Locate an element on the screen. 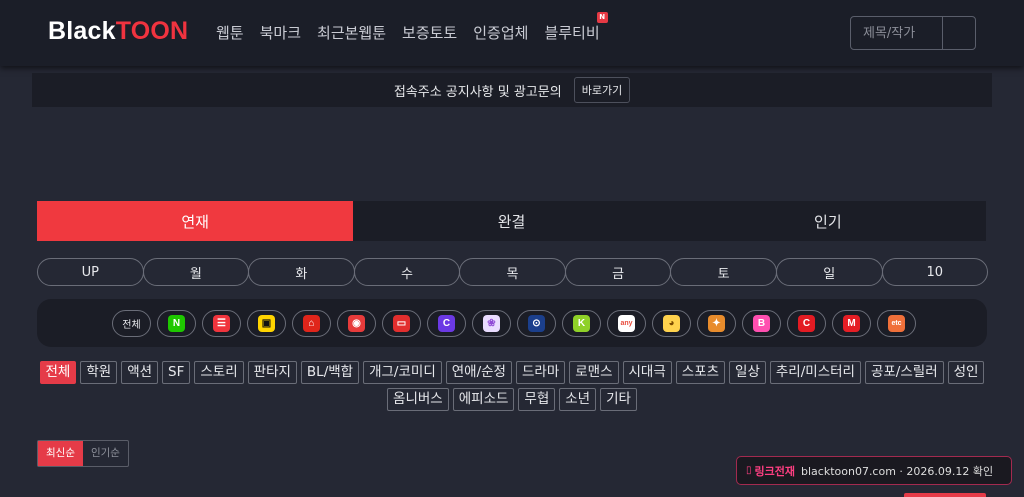  day-tab: 일 is located at coordinates (829, 272).